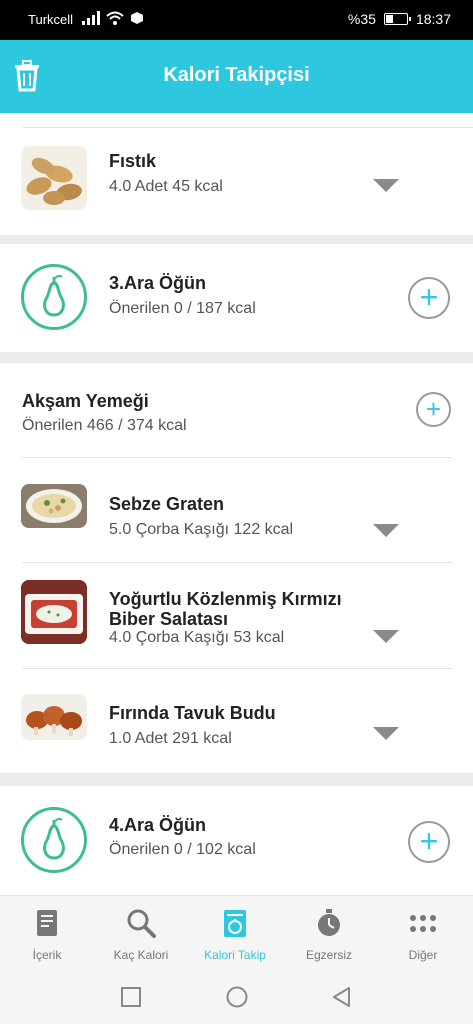 Image resolution: width=473 pixels, height=1024 pixels. Describe the element at coordinates (328, 955) in the screenshot. I see `nav-label: Egzersiz` at that location.